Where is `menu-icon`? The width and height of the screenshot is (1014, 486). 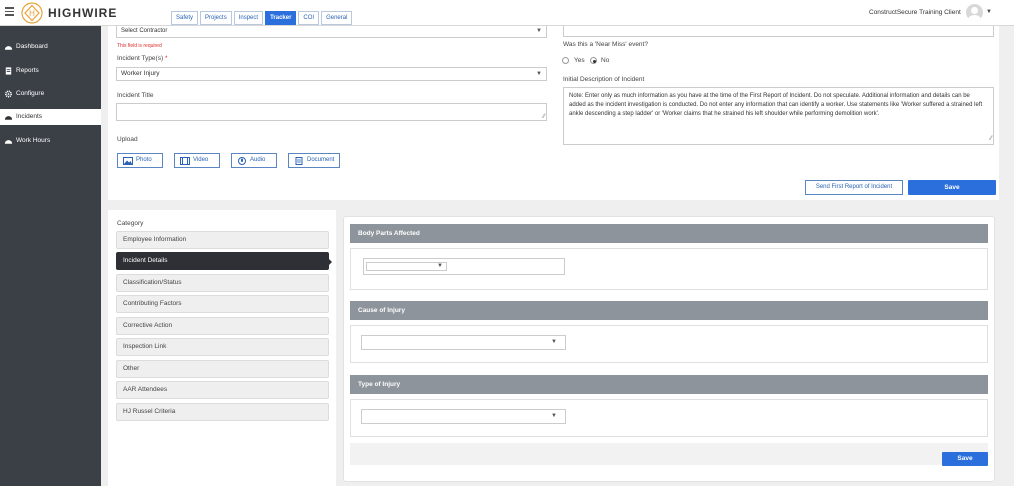
menu-icon is located at coordinates (9, 11).